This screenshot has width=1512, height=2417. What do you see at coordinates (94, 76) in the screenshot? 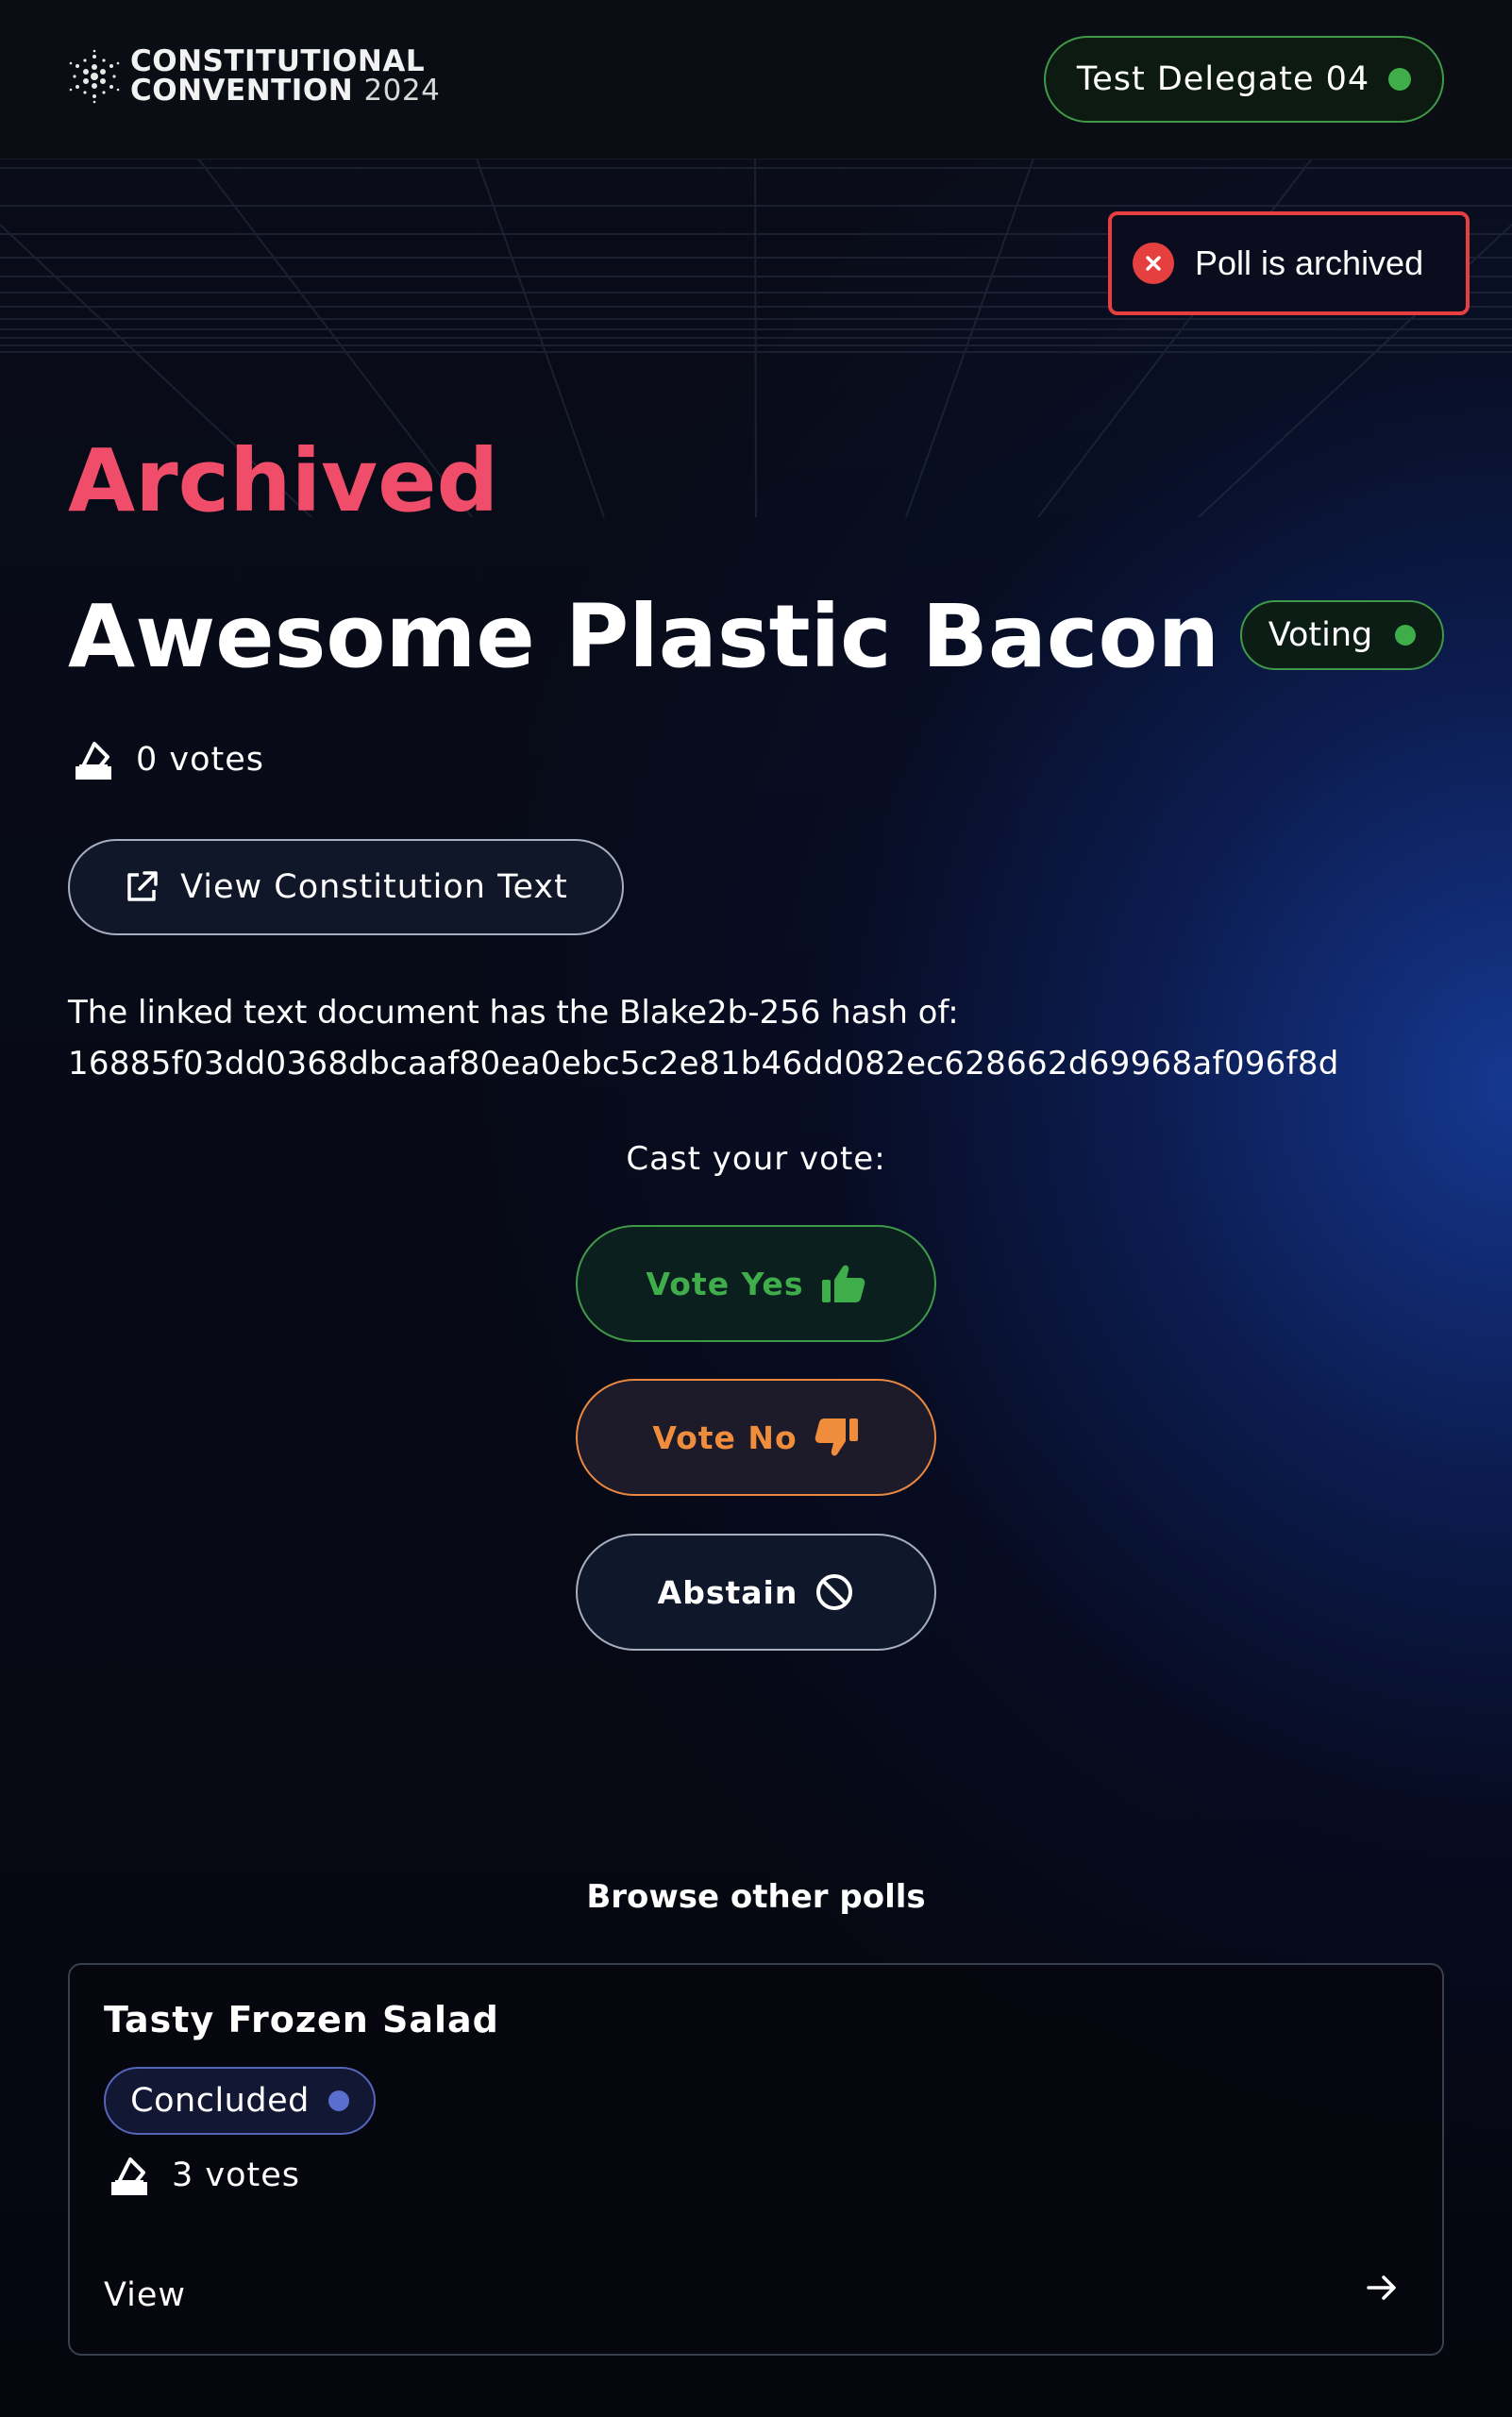
I see `cardano-logo-icon` at bounding box center [94, 76].